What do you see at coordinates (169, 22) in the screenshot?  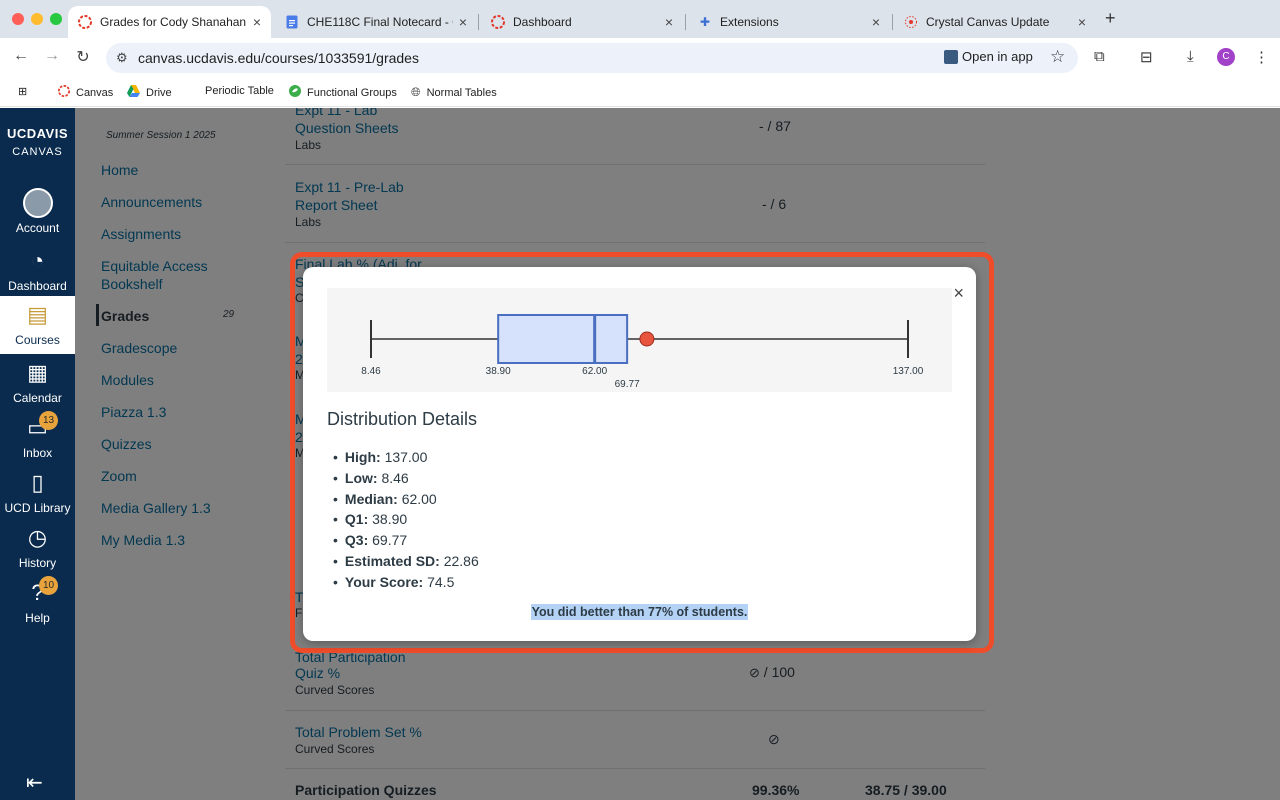 I see `browser-tab-grades: Grades for Cody Shanahan: C ×` at bounding box center [169, 22].